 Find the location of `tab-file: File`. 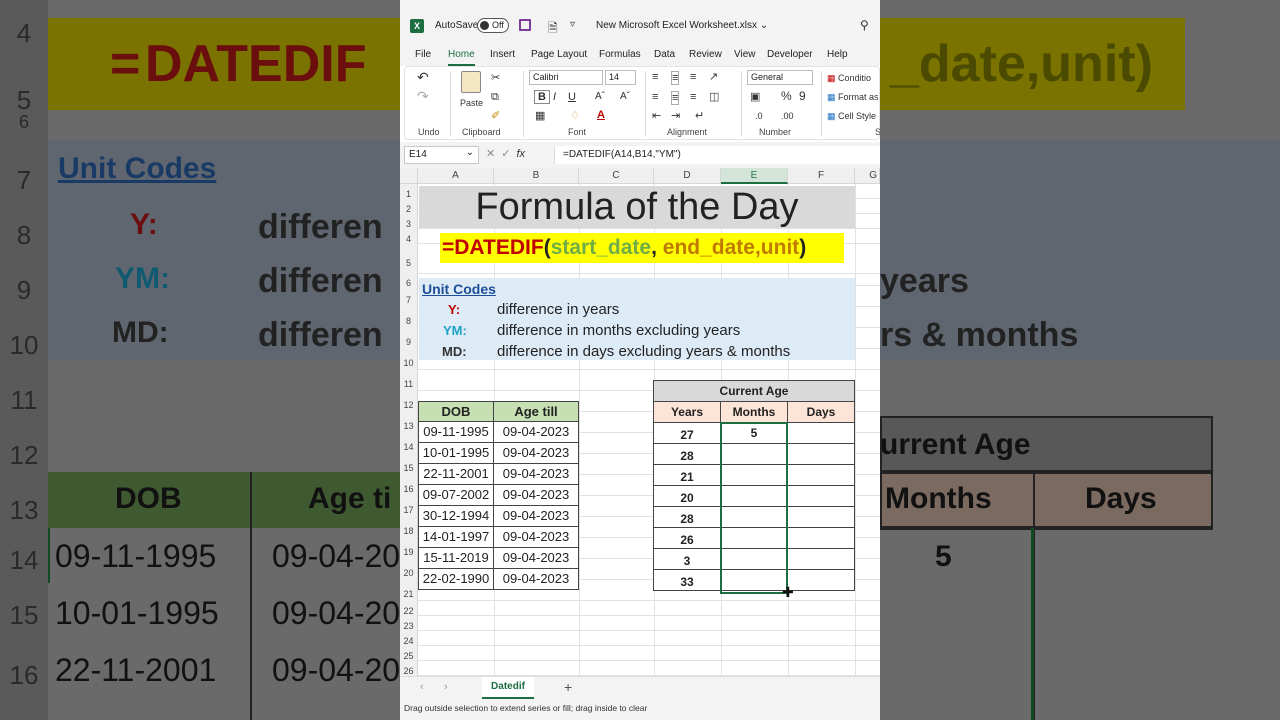

tab-file: File is located at coordinates (423, 55).